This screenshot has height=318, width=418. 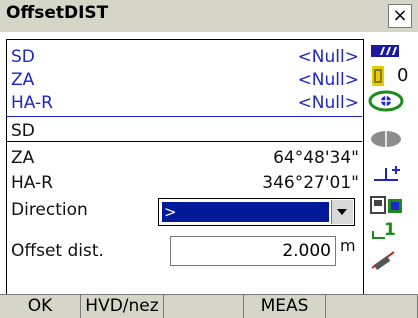 What do you see at coordinates (245, 212) in the screenshot?
I see `direction-selected-value: >` at bounding box center [245, 212].